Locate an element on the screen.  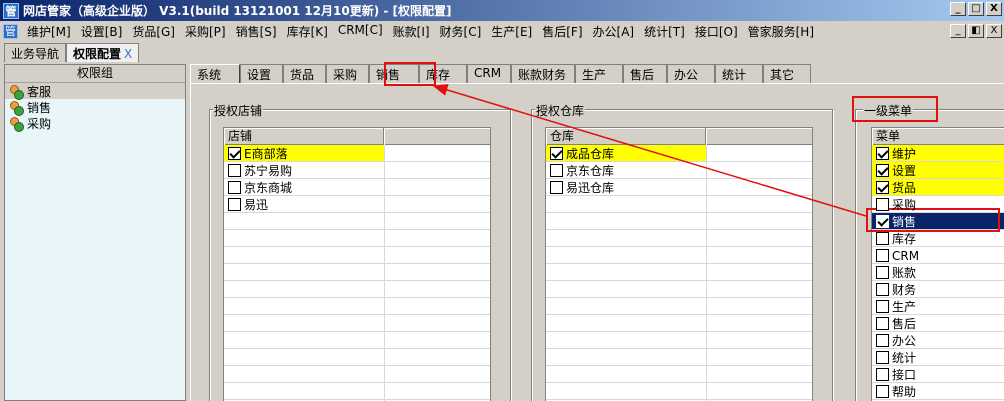
permission-group-item: 销售 is located at coordinates (95, 107).